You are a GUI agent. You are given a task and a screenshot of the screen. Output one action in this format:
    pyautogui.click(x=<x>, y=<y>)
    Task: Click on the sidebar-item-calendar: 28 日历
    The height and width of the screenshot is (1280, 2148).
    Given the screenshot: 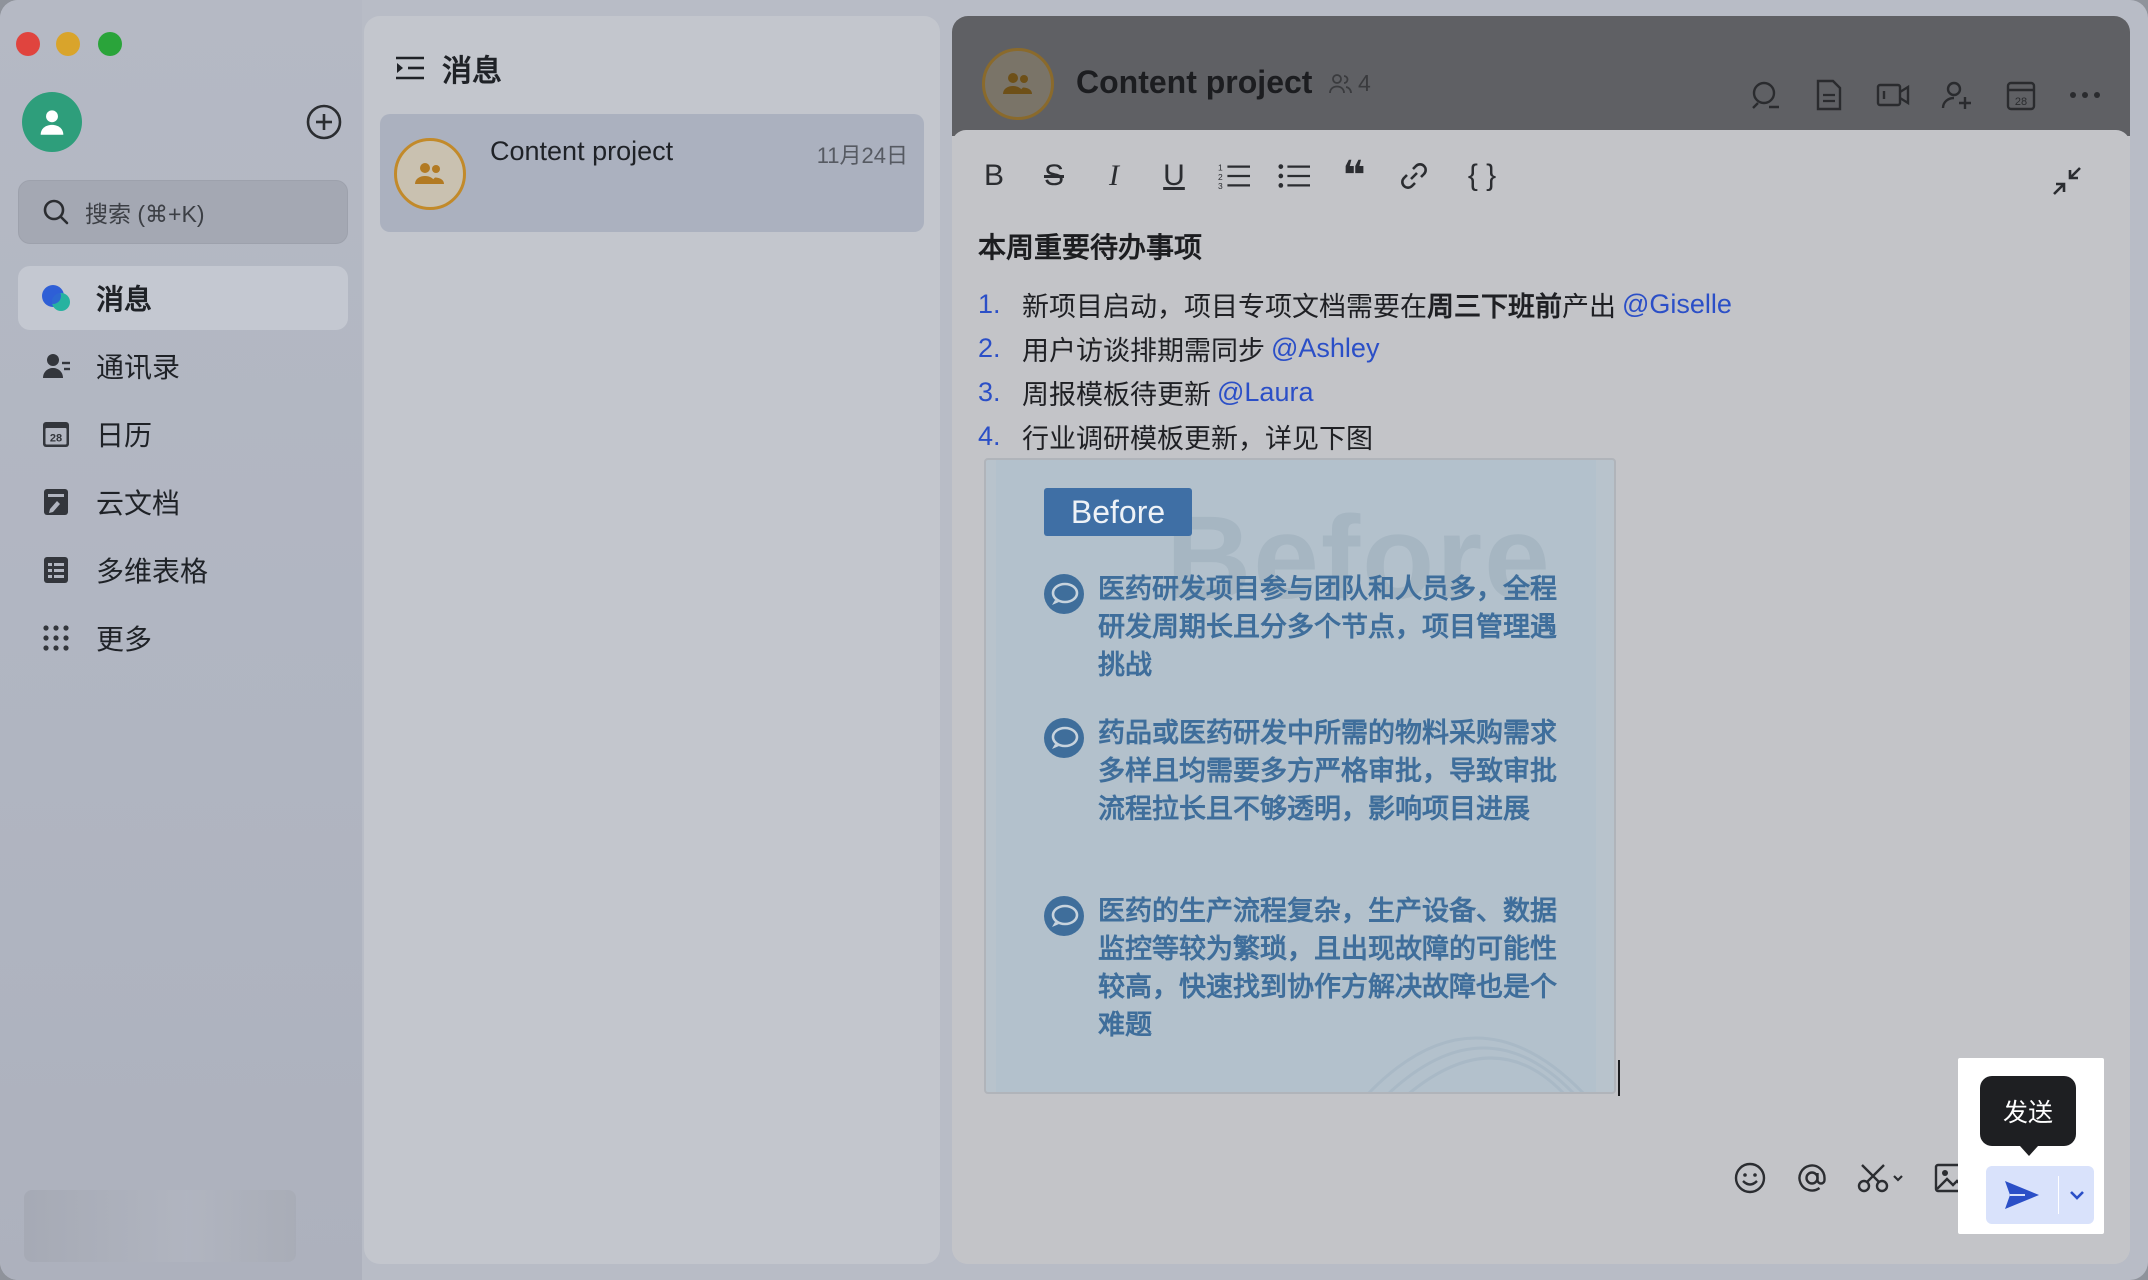 What is the action you would take?
    pyautogui.click(x=183, y=434)
    